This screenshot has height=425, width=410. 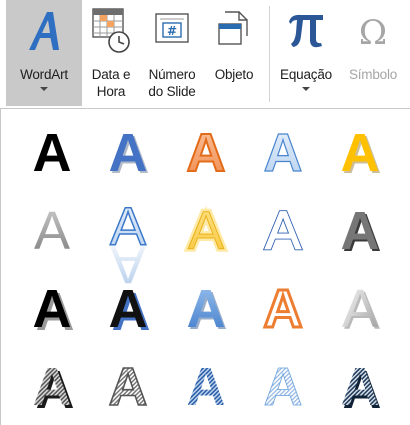 I want to click on wordart-style-orange-gradient-outline: A, so click(x=206, y=153).